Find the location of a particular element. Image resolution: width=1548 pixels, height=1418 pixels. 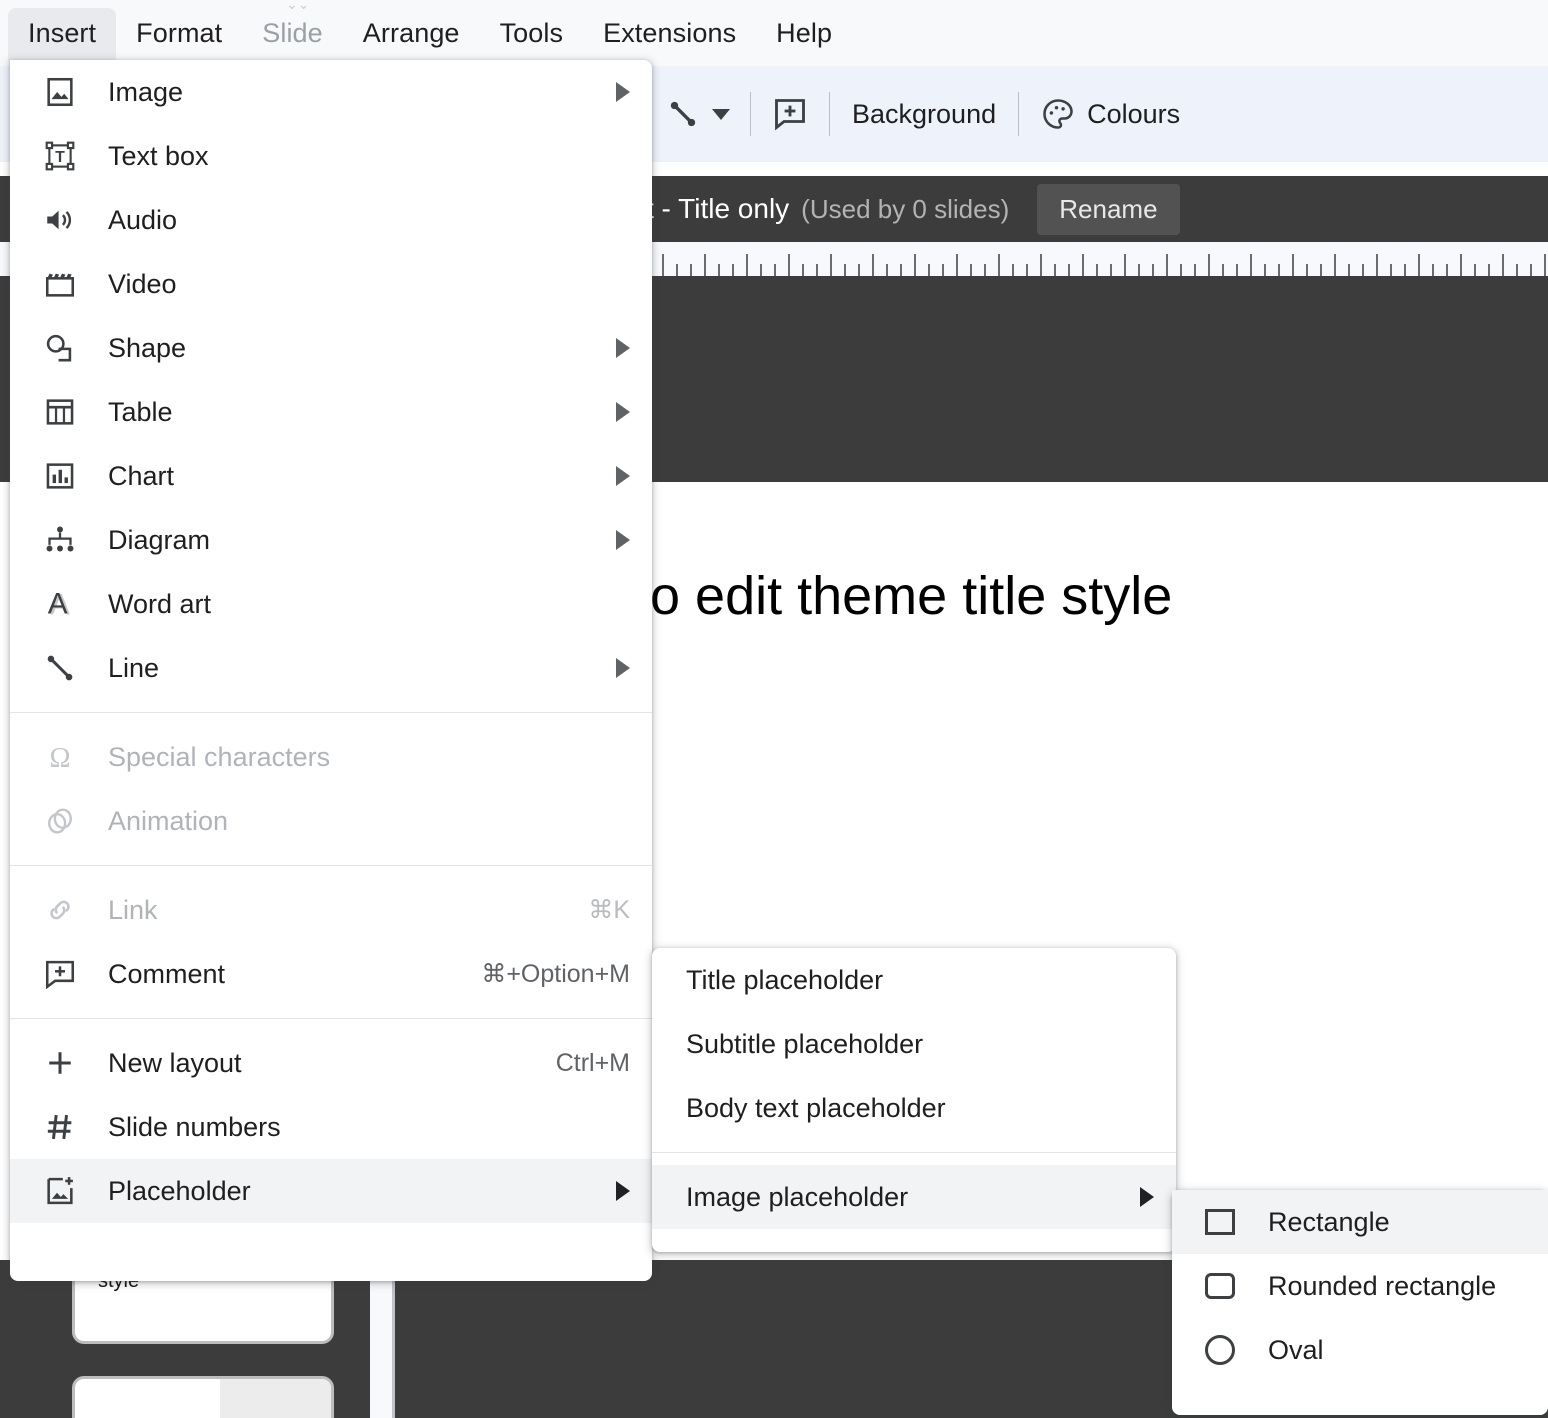

textbox-icon: T is located at coordinates (60, 156).